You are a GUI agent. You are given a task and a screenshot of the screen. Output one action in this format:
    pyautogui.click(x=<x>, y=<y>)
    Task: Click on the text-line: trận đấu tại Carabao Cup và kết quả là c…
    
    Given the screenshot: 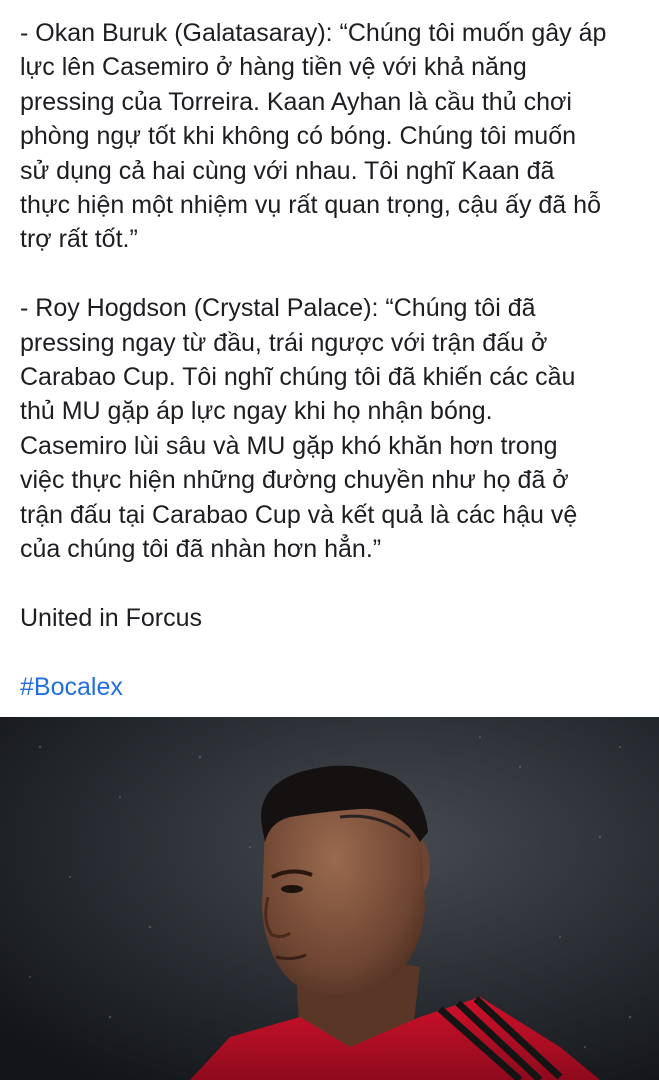 What is the action you would take?
    pyautogui.click(x=299, y=514)
    